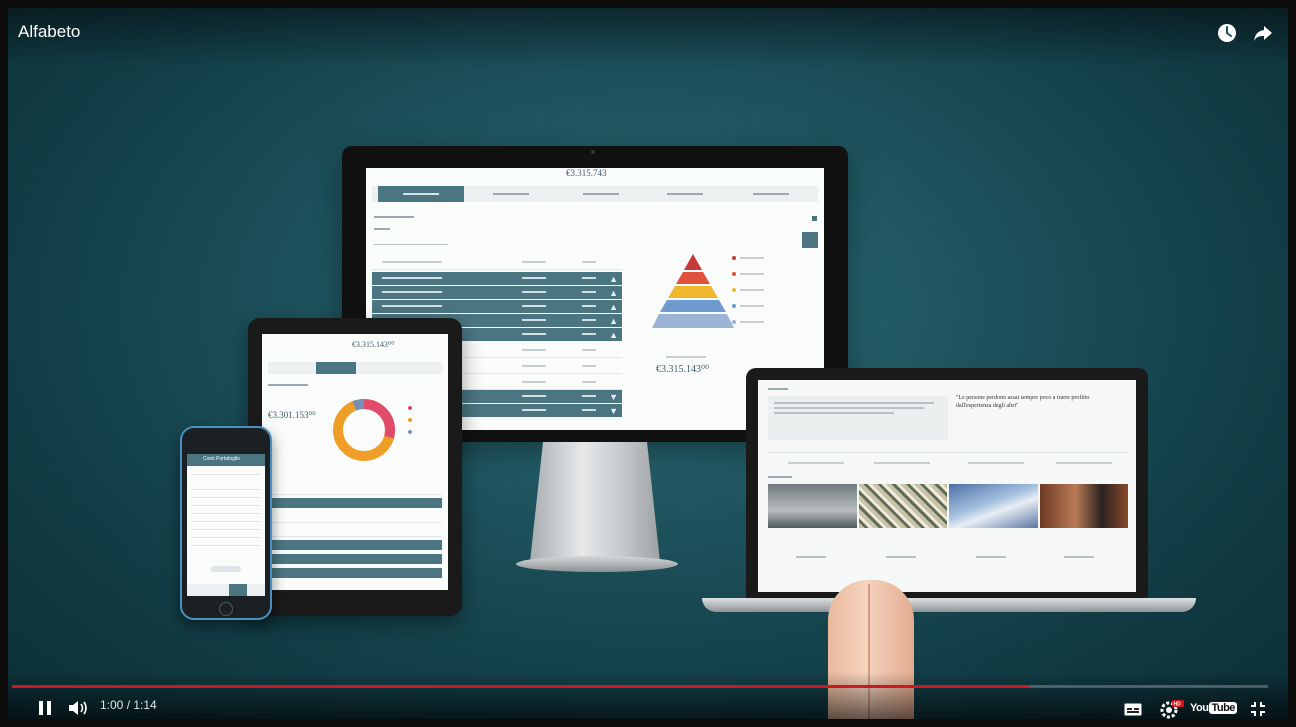 The width and height of the screenshot is (1296, 727). Describe the element at coordinates (1172, 709) in the screenshot. I see `settings-icon: HD` at that location.